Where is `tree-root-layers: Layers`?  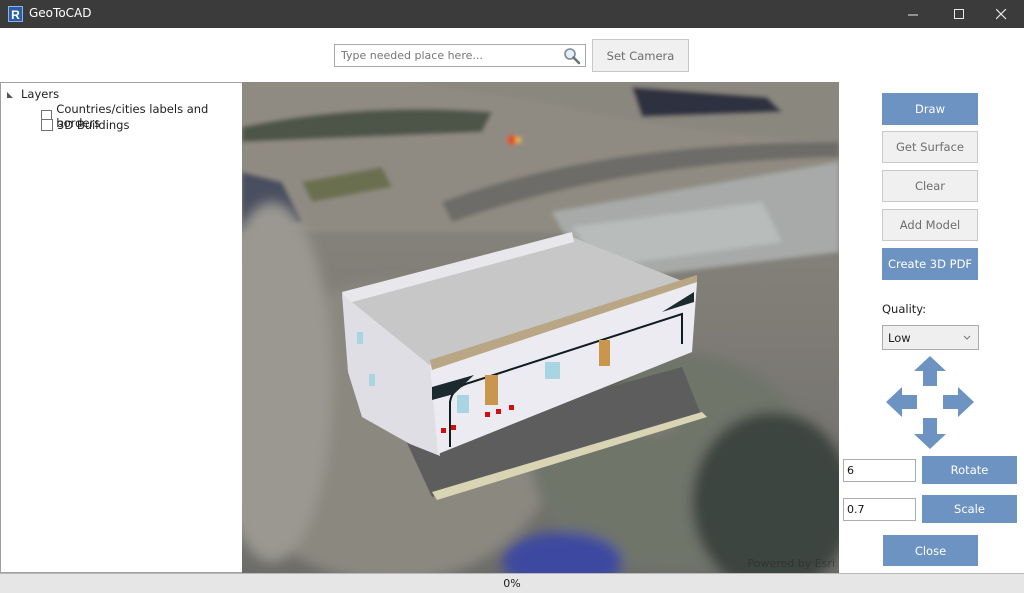 tree-root-layers: Layers is located at coordinates (33, 94).